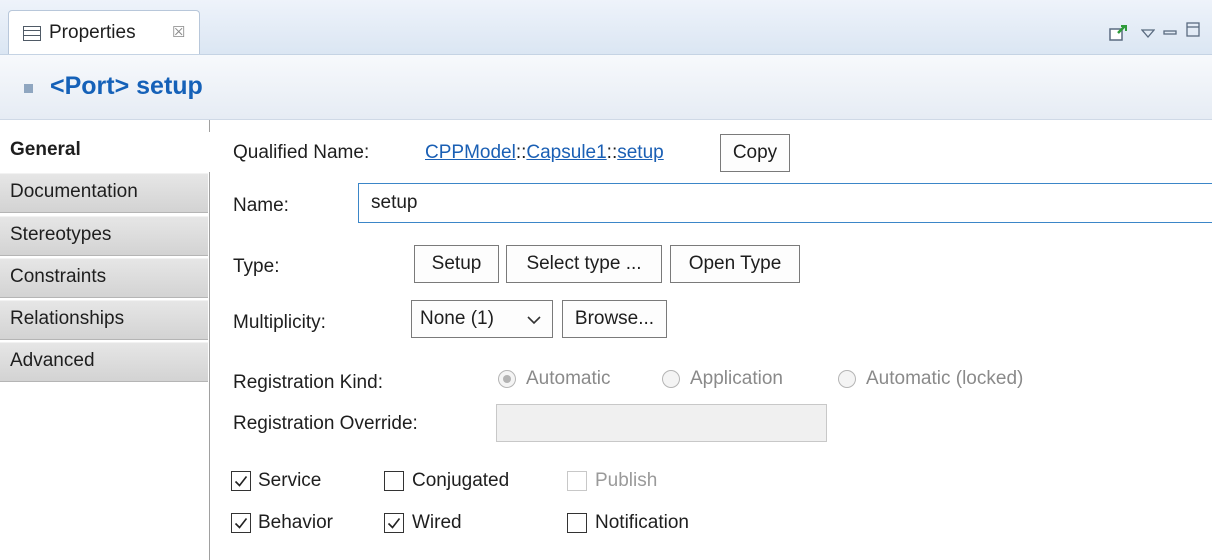  I want to click on tab-relationships: Relationships, so click(104, 320).